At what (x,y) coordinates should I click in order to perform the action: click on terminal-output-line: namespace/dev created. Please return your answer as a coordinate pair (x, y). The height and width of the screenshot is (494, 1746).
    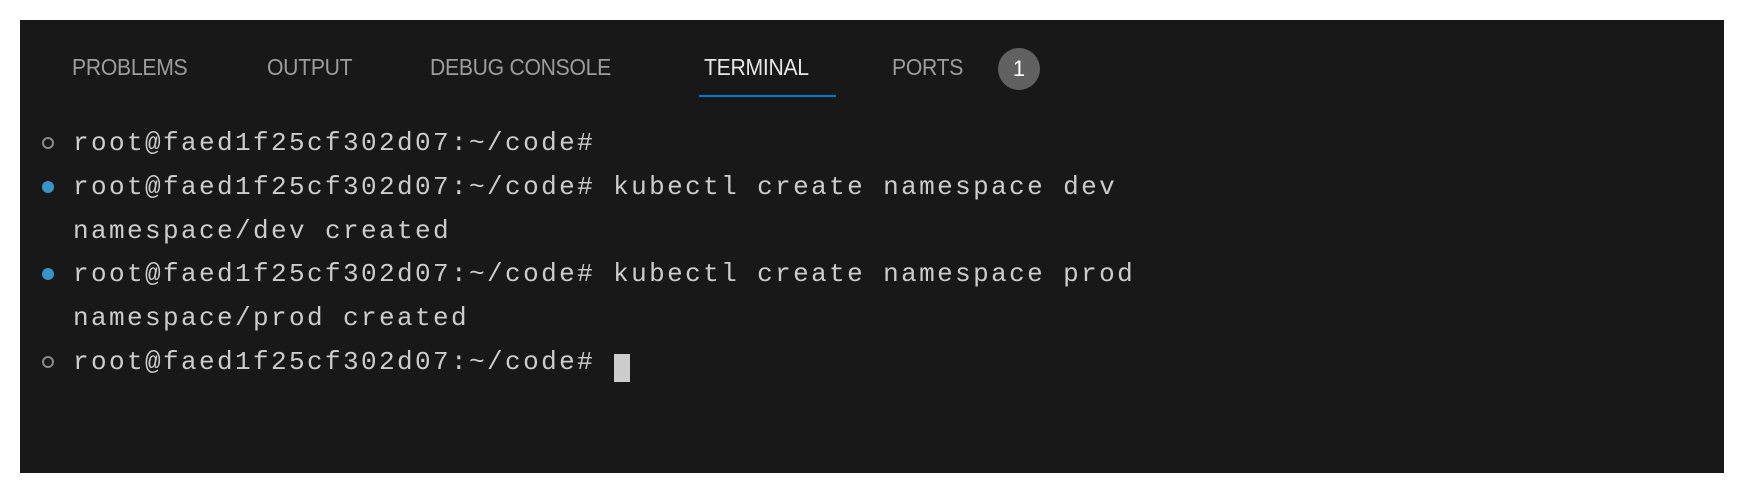
    Looking at the image, I should click on (262, 231).